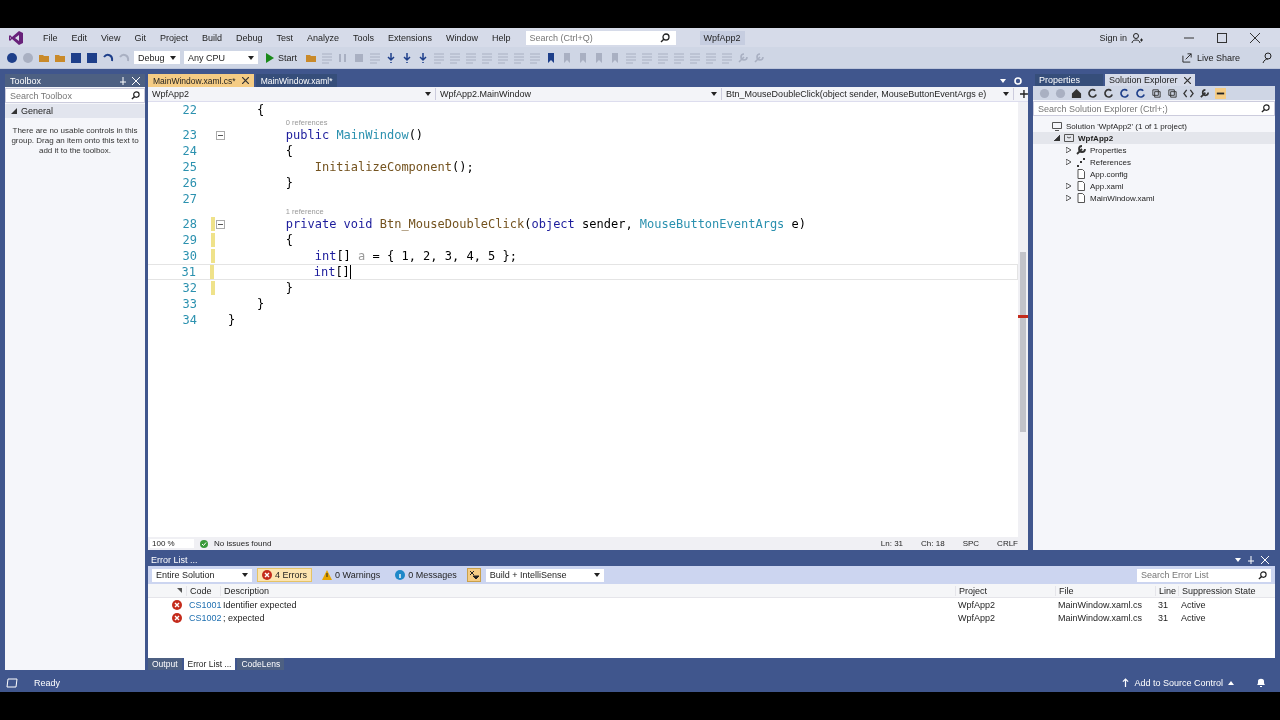 The image size is (1280, 720). I want to click on account-icon, so click(1137, 37).